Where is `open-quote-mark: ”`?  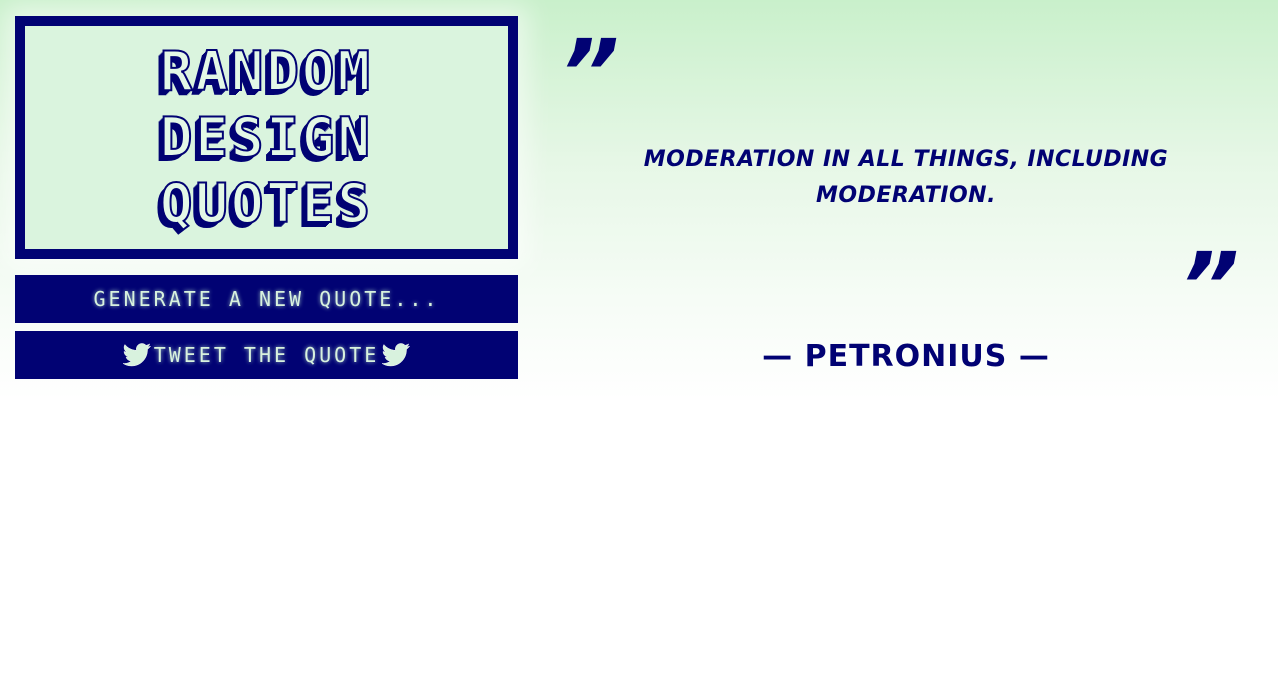
open-quote-mark: ” is located at coordinates (590, 73).